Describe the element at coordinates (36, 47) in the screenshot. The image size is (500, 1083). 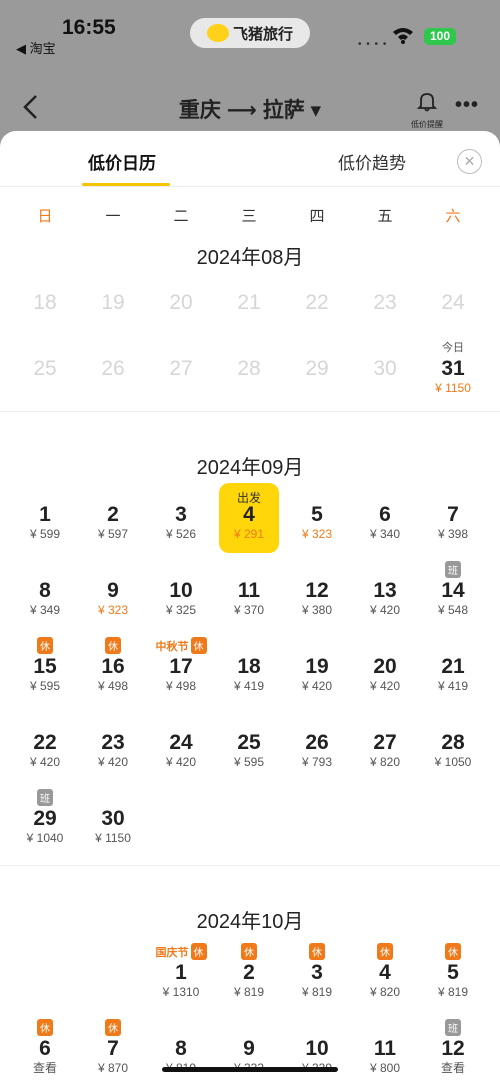
I see `back-to-app-link: ◀ 淘宝` at that location.